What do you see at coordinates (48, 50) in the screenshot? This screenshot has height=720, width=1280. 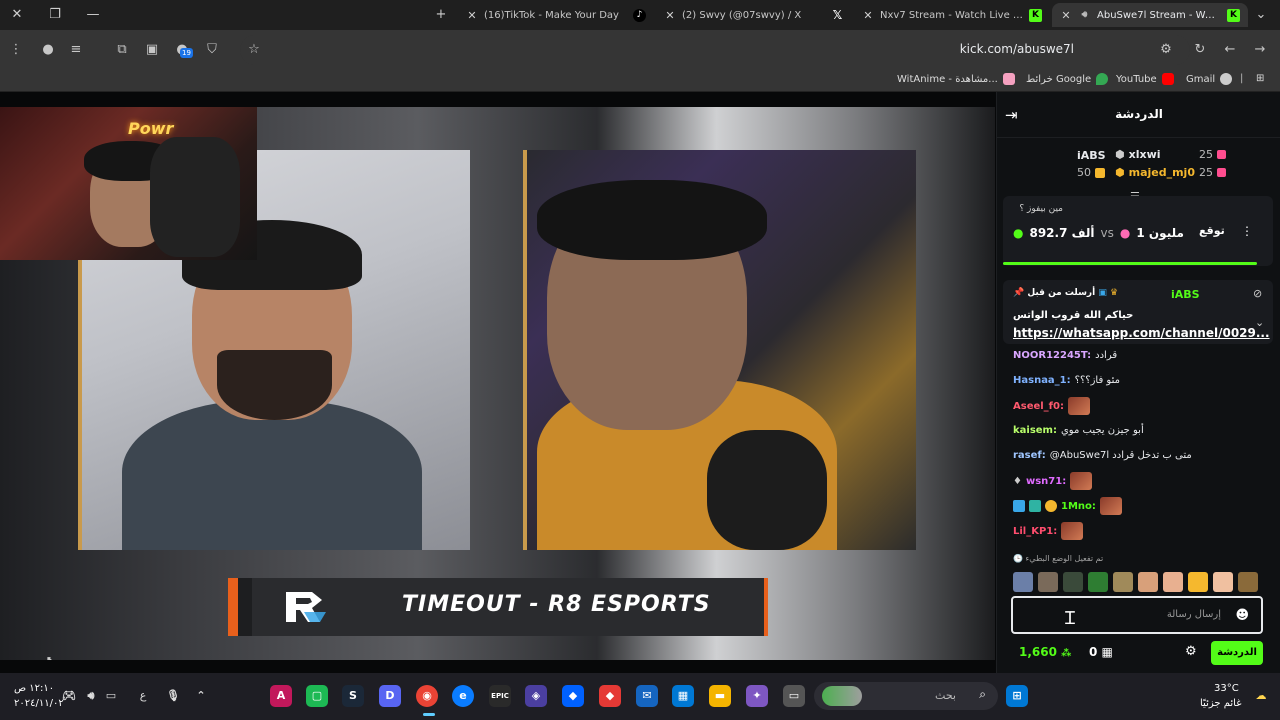 I see `profile-avatar: ●` at bounding box center [48, 50].